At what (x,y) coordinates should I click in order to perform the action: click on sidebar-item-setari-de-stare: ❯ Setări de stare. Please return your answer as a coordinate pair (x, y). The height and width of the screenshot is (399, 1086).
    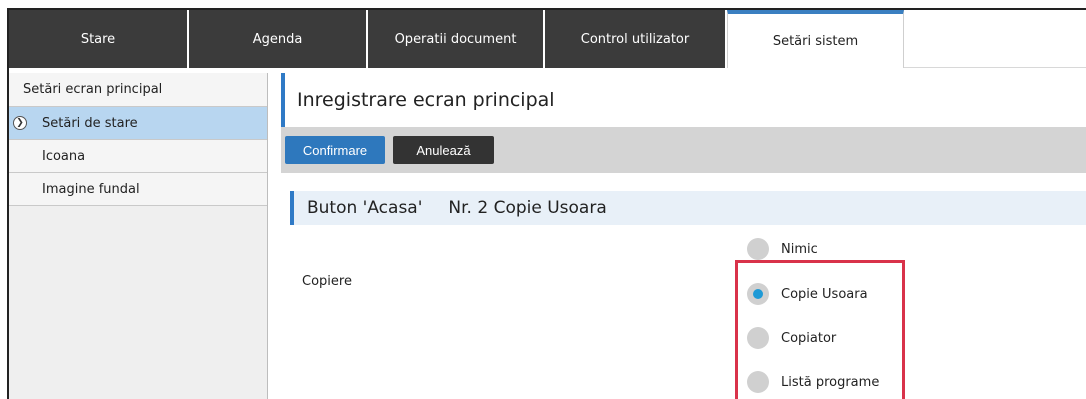
    Looking at the image, I should click on (138, 123).